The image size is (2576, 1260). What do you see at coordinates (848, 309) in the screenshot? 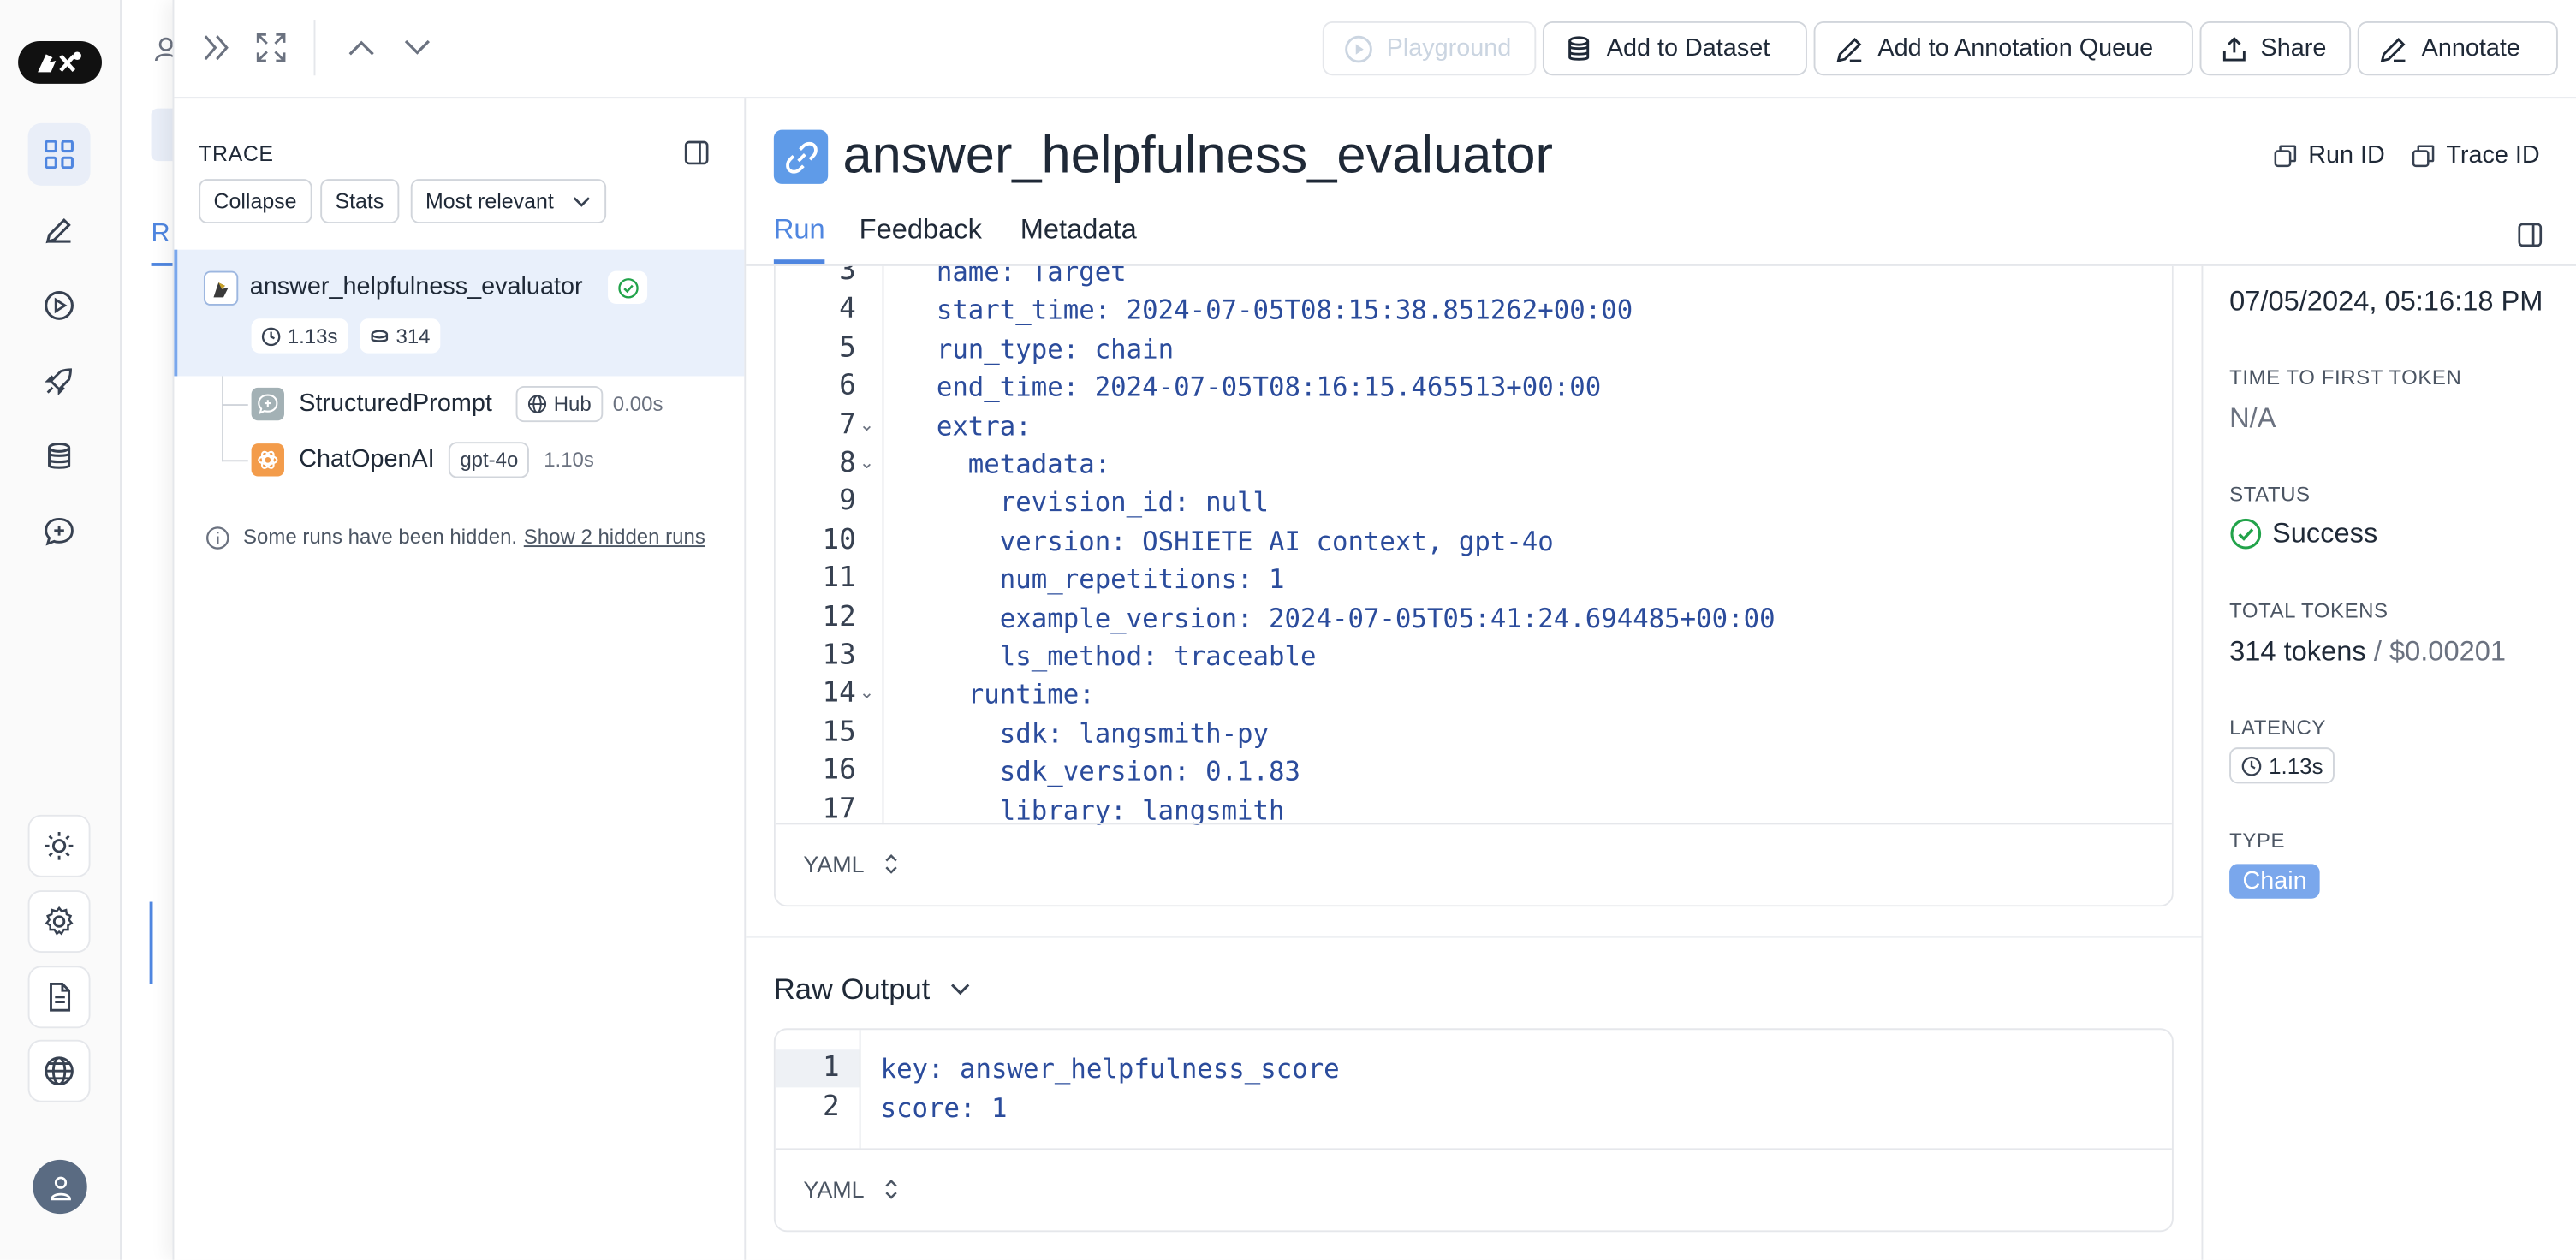
I see `line-number: 4` at bounding box center [848, 309].